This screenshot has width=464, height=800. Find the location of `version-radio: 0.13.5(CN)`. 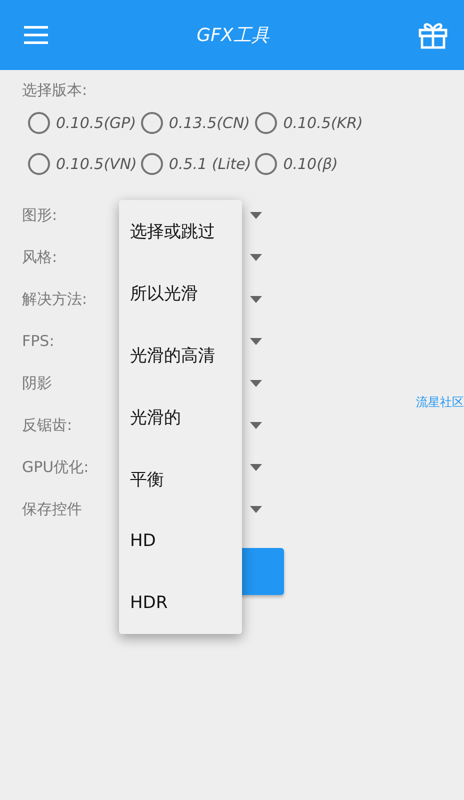

version-radio: 0.13.5(CN) is located at coordinates (196, 122).